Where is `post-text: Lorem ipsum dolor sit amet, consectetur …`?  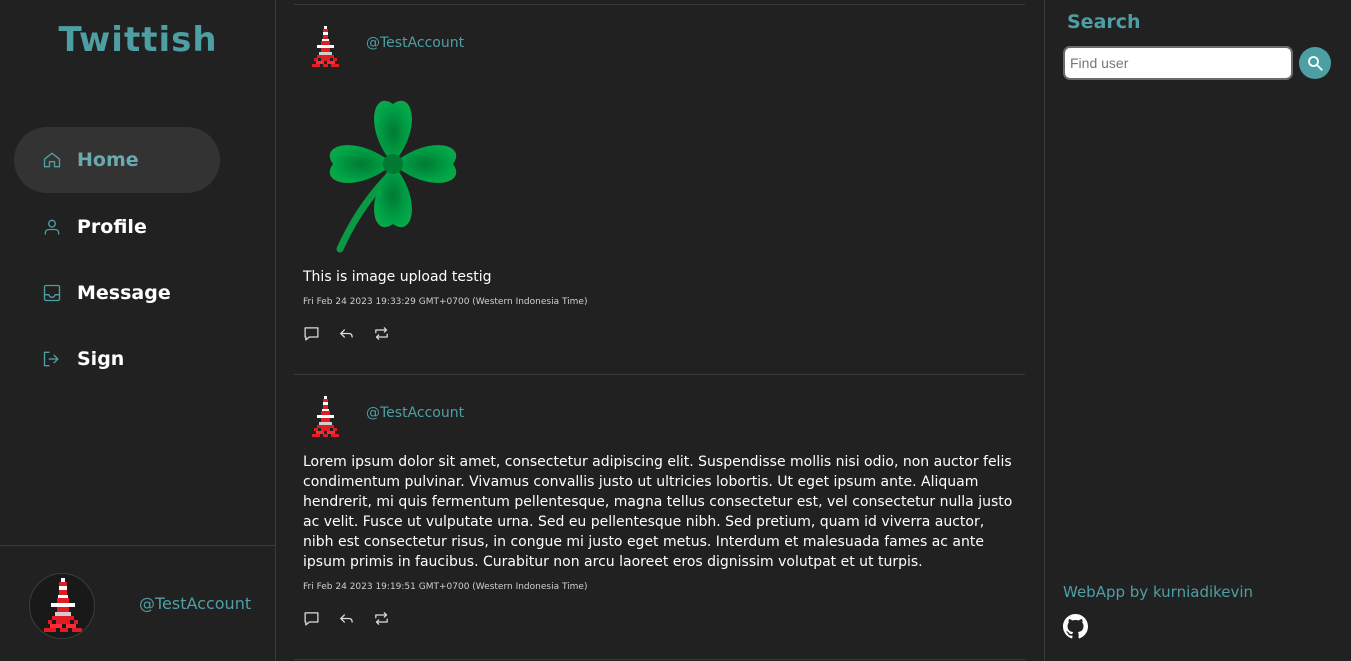
post-text: Lorem ipsum dolor sit amet, consectetur … is located at coordinates (658, 512).